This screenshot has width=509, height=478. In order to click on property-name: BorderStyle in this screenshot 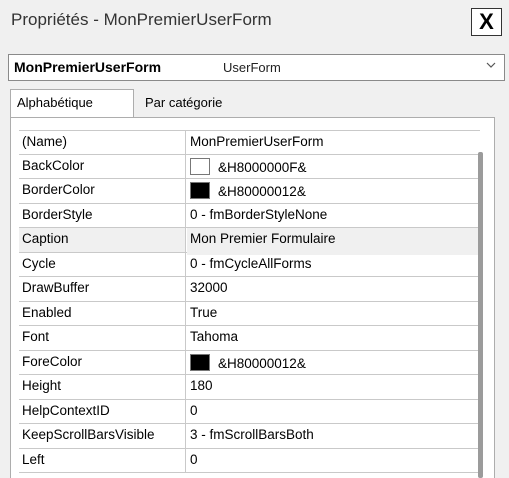, I will do `click(102, 215)`.